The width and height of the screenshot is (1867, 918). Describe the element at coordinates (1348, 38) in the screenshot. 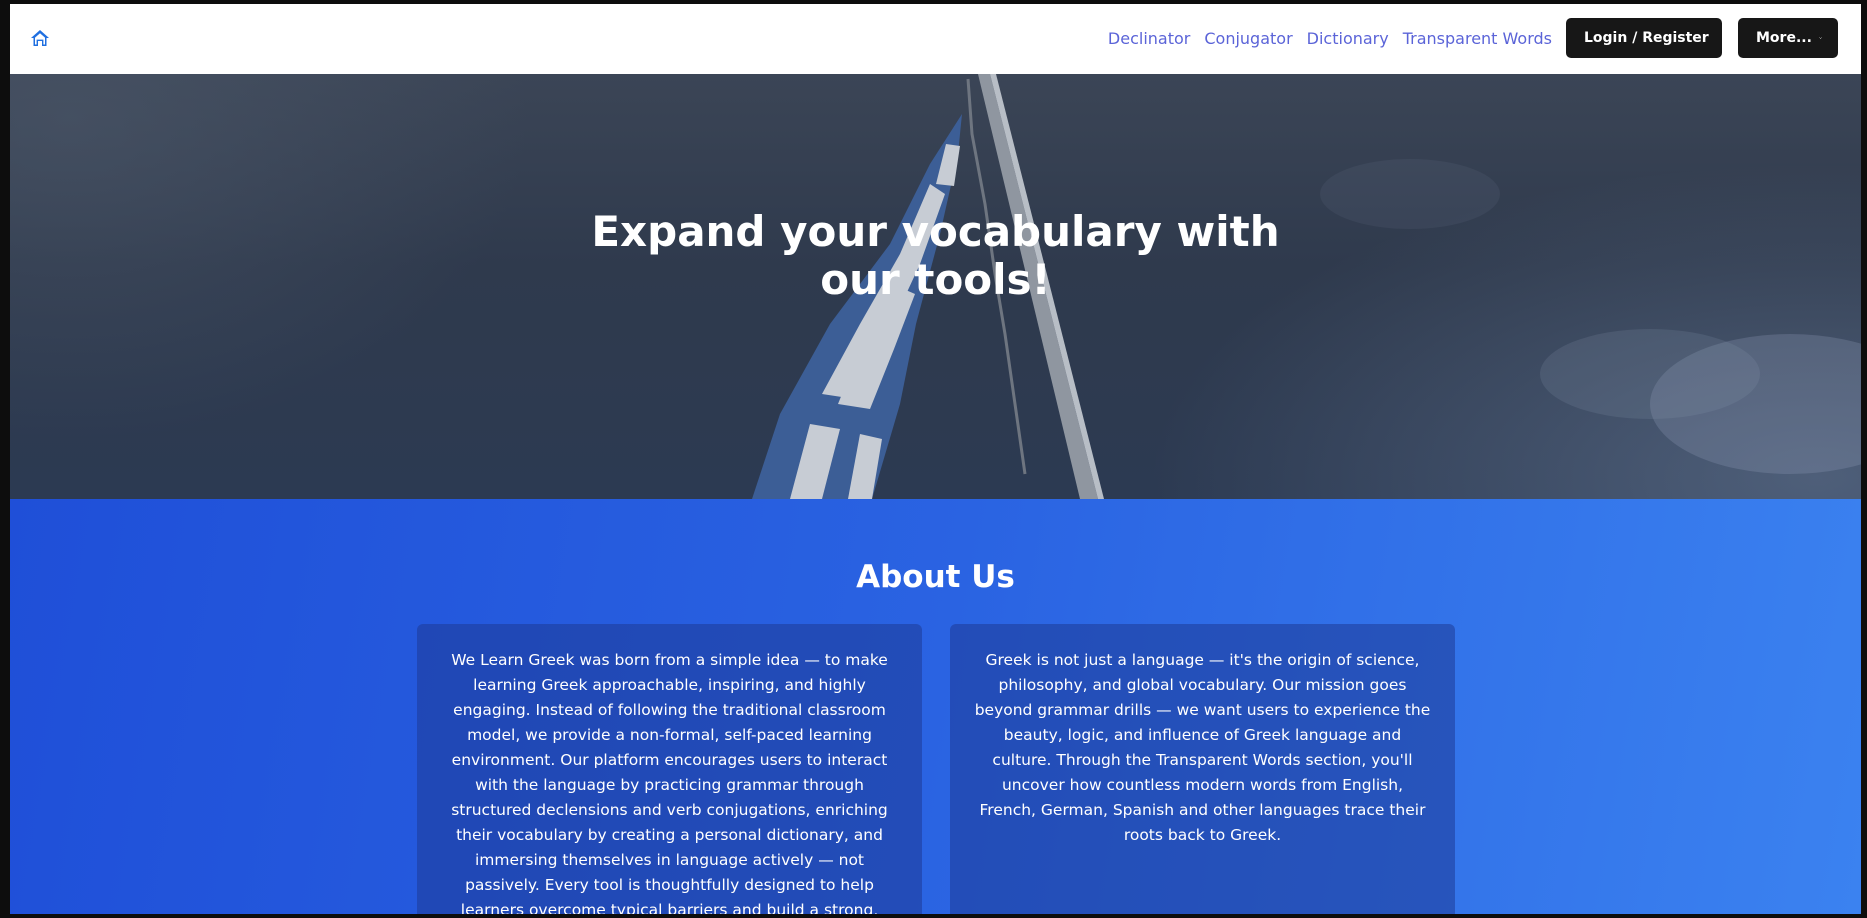

I see `nav-link-dictionary: Dictionary` at that location.